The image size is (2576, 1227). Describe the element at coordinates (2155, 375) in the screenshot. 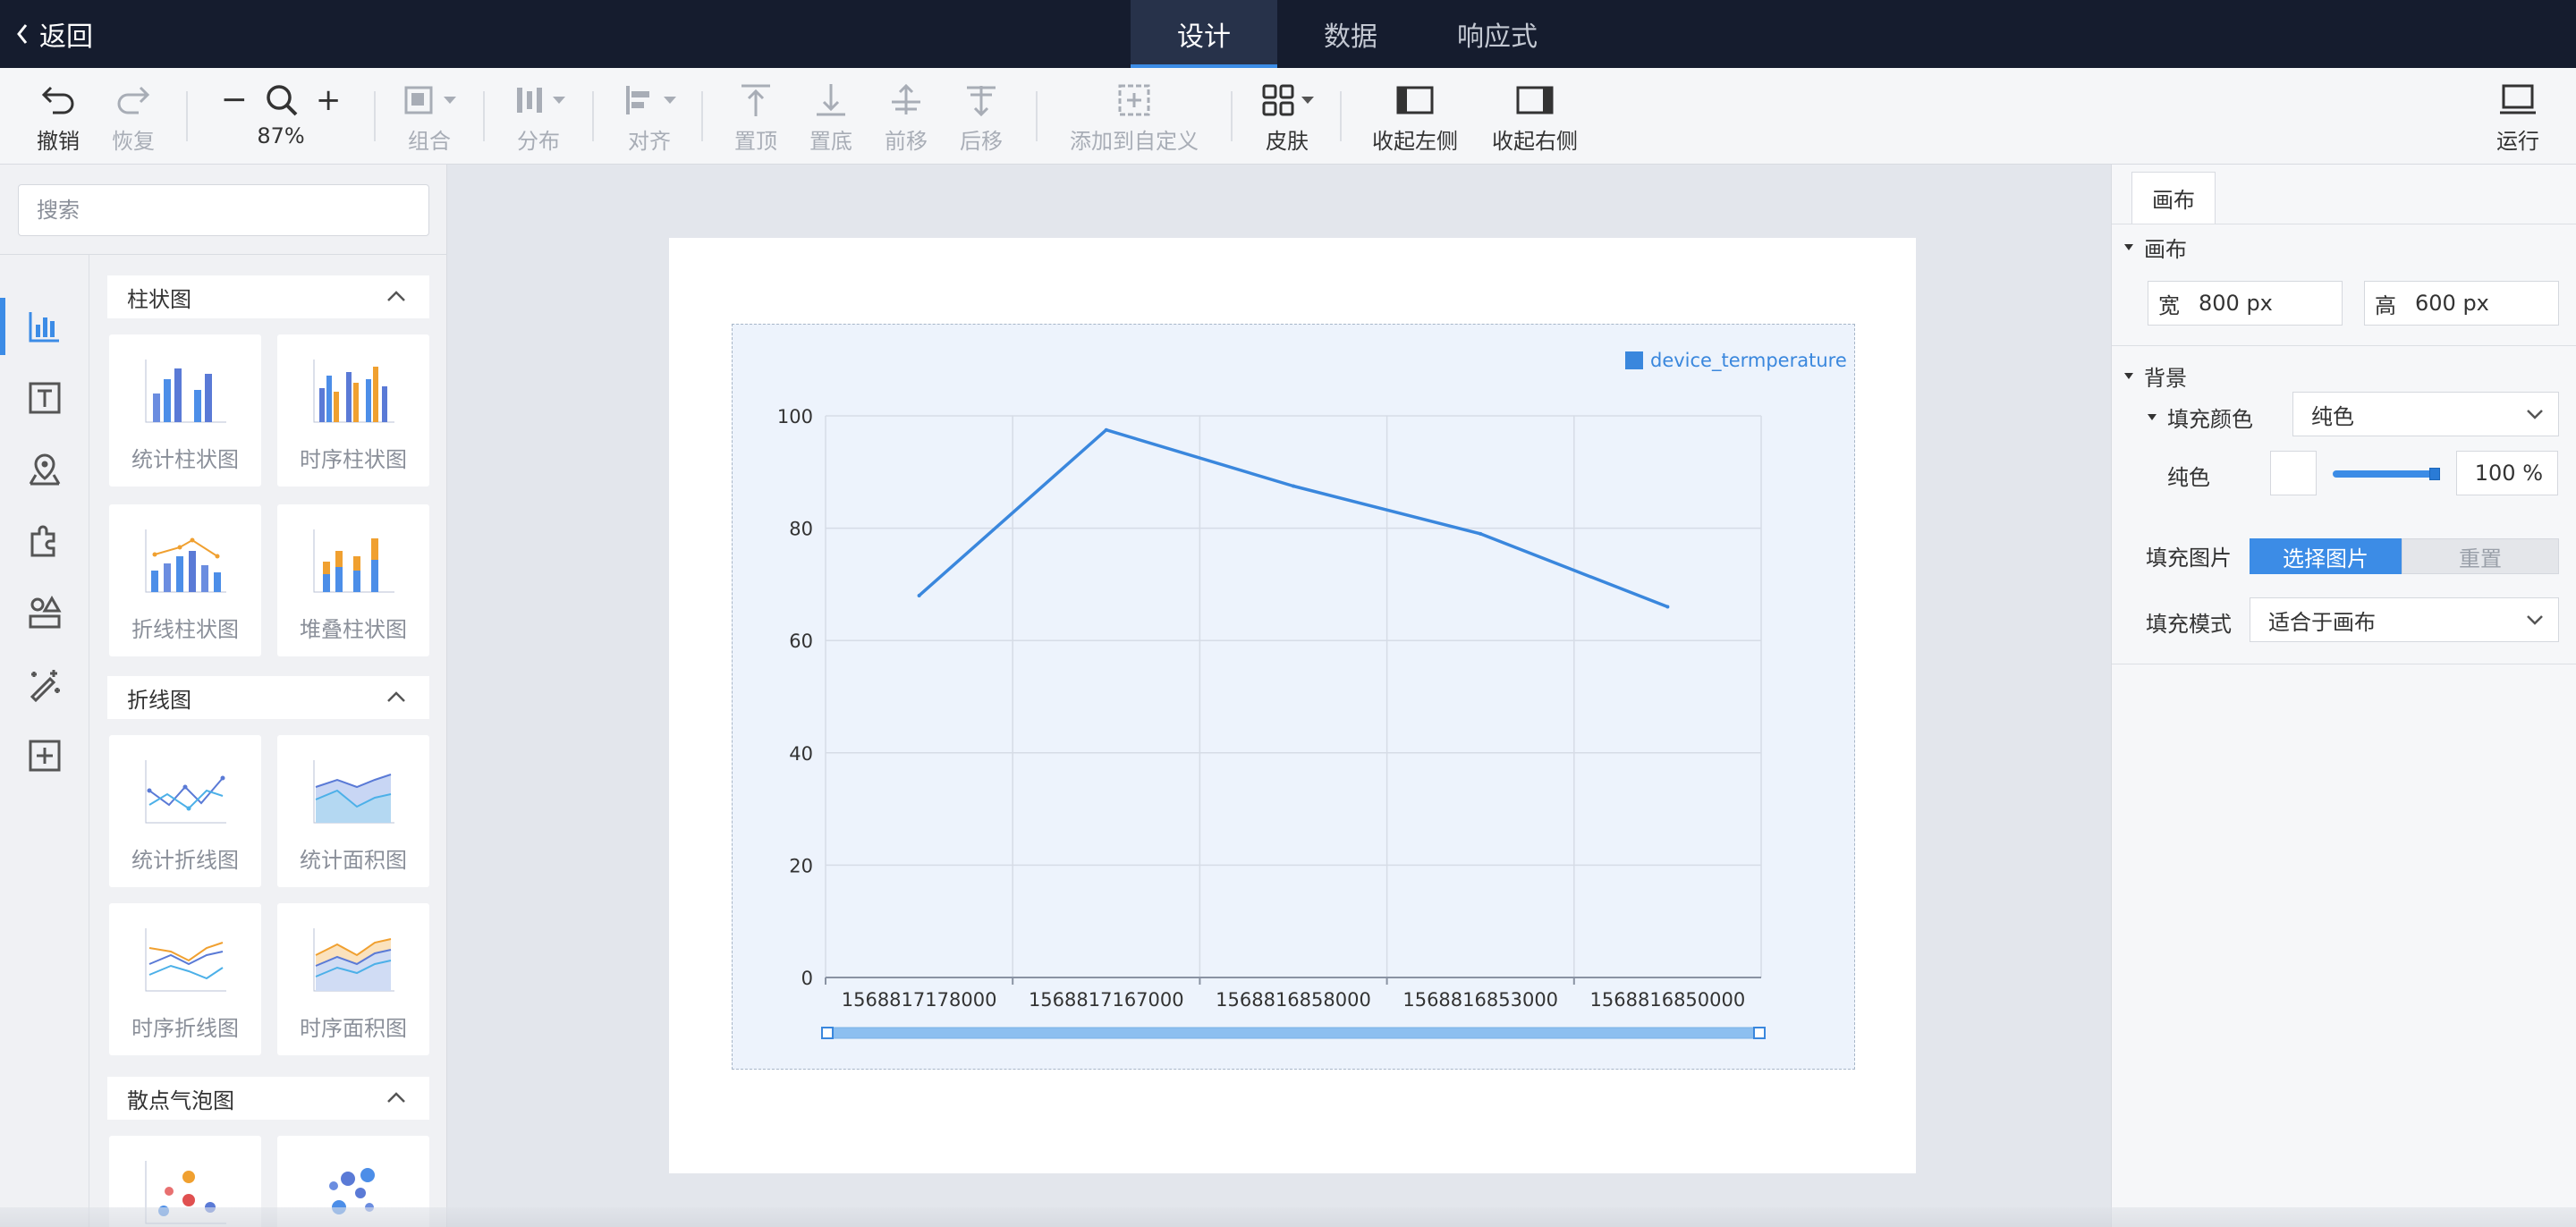

I see `background-section-header: 背景` at that location.